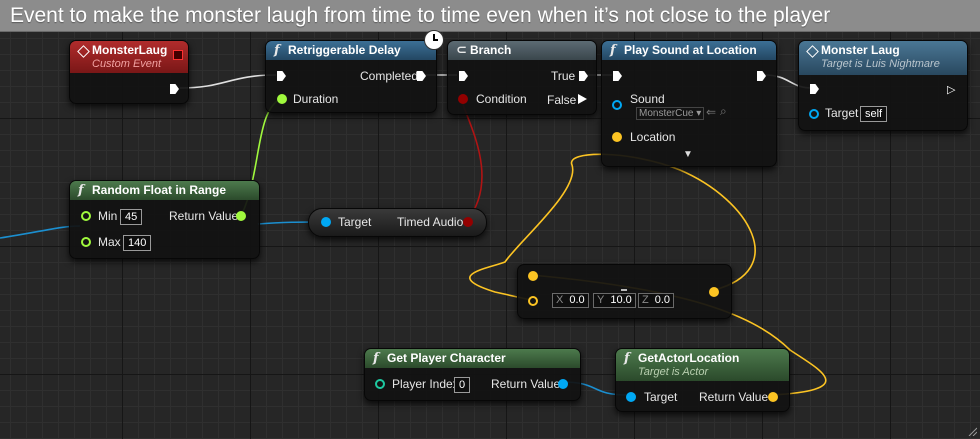 The width and height of the screenshot is (980, 439). Describe the element at coordinates (351, 76) in the screenshot. I see `retriggerable-delay-node: f Retriggerable Delay Completed Duration` at that location.